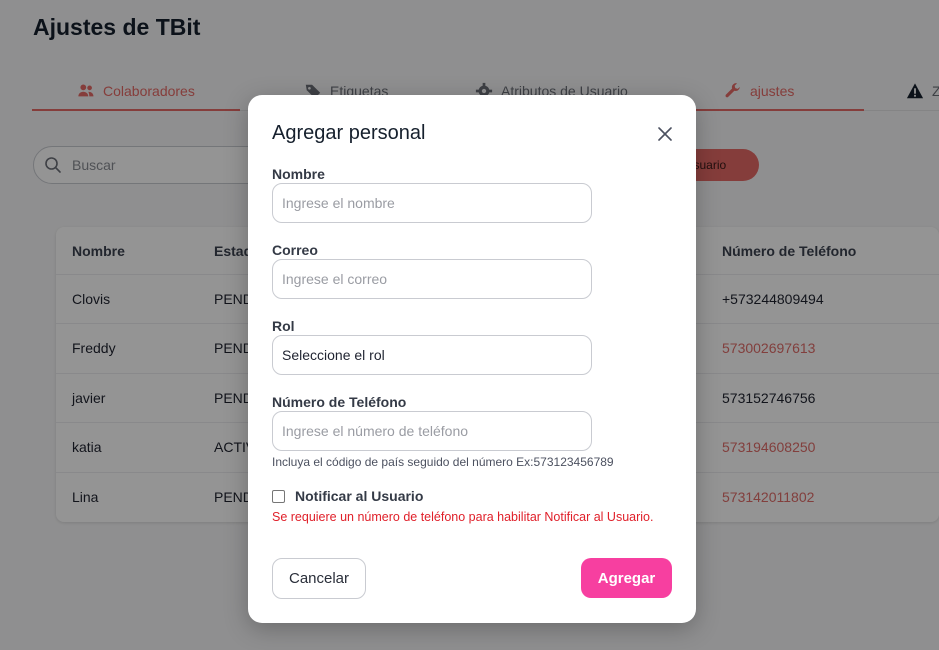 This screenshot has width=939, height=650. Describe the element at coordinates (278, 496) in the screenshot. I see `notify-checkbox` at that location.